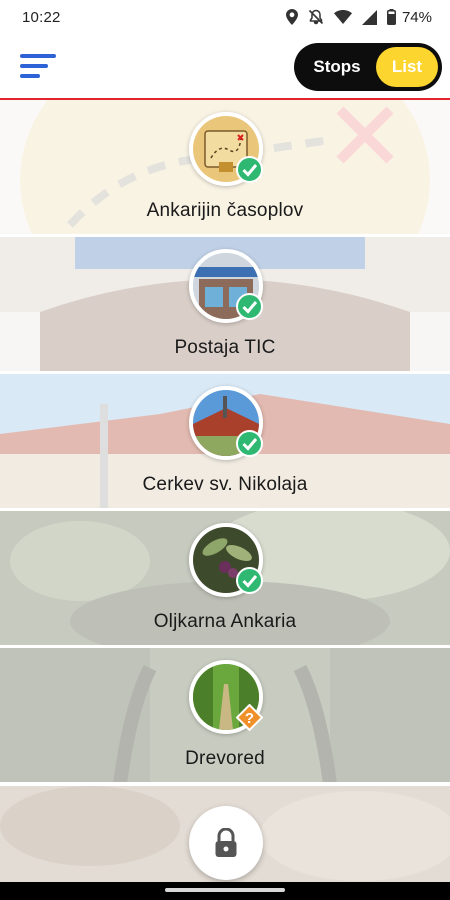  What do you see at coordinates (416, 17) in the screenshot?
I see `battery-percent: 74%` at bounding box center [416, 17].